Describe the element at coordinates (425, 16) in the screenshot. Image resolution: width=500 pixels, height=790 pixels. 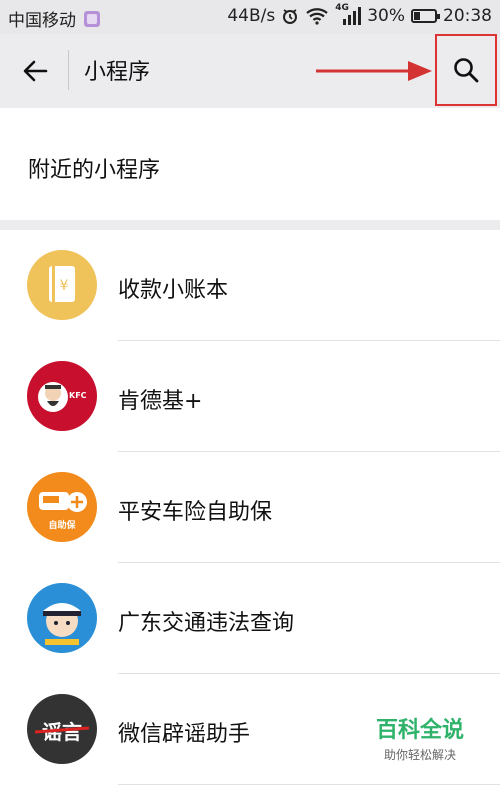
I see `battery-icon` at that location.